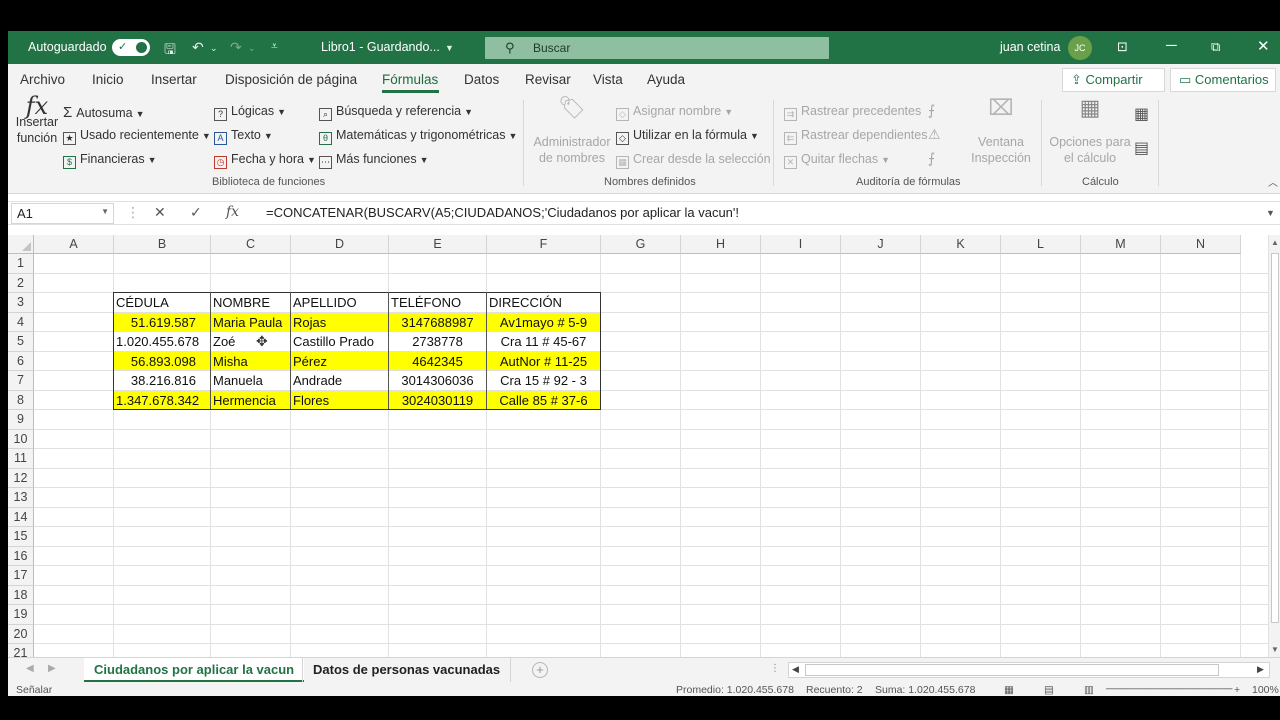 The height and width of the screenshot is (720, 1280). What do you see at coordinates (162, 321) in the screenshot?
I see `table-cell-cedula: 51.619.587` at bounding box center [162, 321].